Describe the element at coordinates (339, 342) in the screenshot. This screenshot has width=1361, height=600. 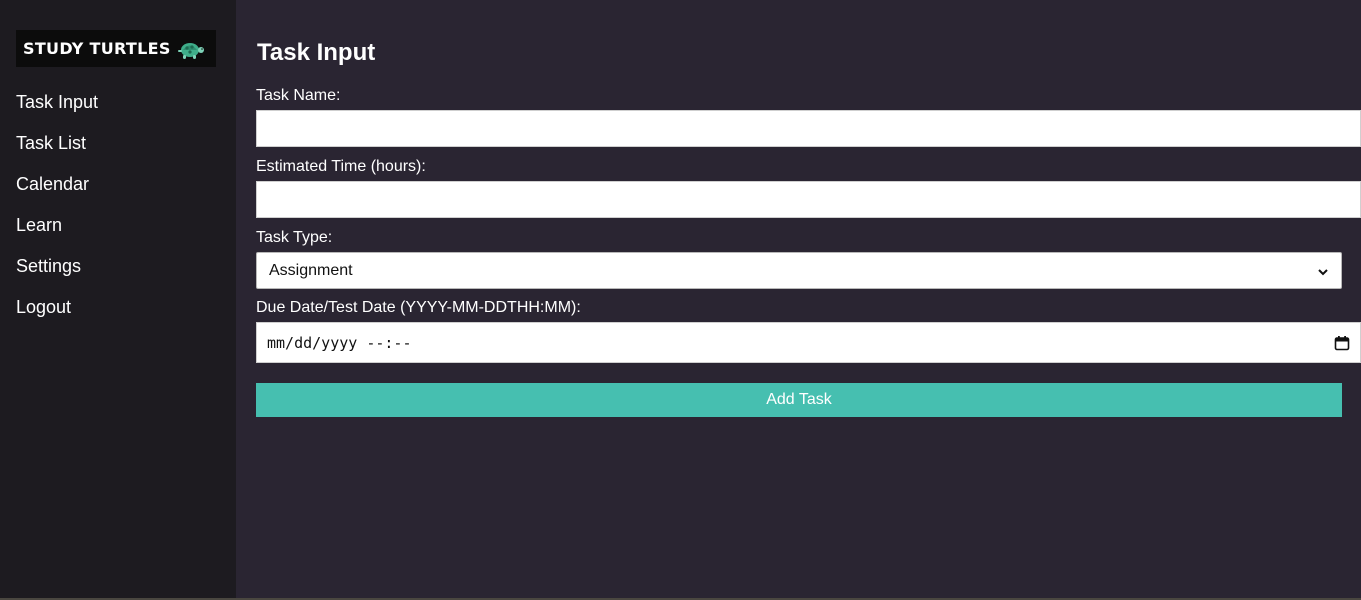
I see `due-date-placeholder: mm/dd/yyyy --:--` at that location.